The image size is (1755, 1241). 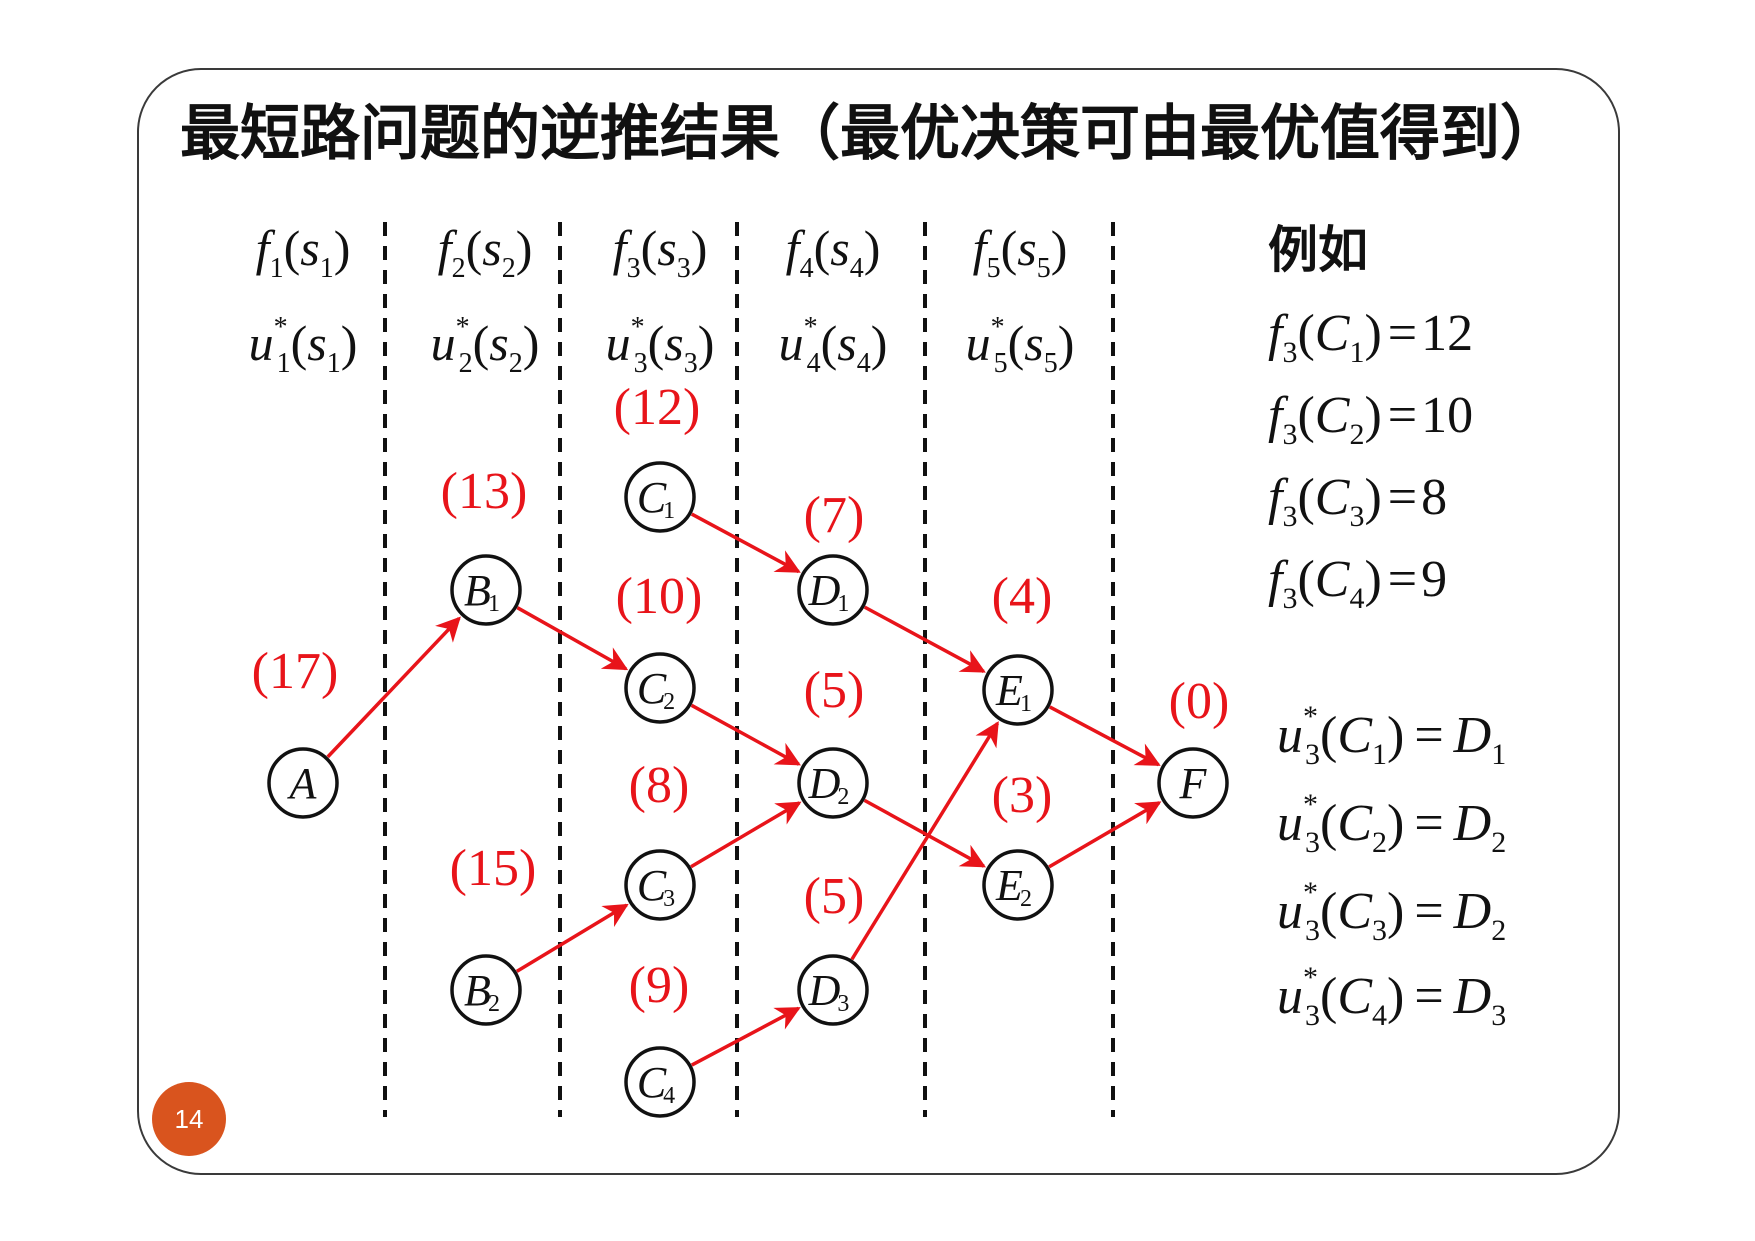 I want to click on value-D3: (5), so click(x=834, y=896).